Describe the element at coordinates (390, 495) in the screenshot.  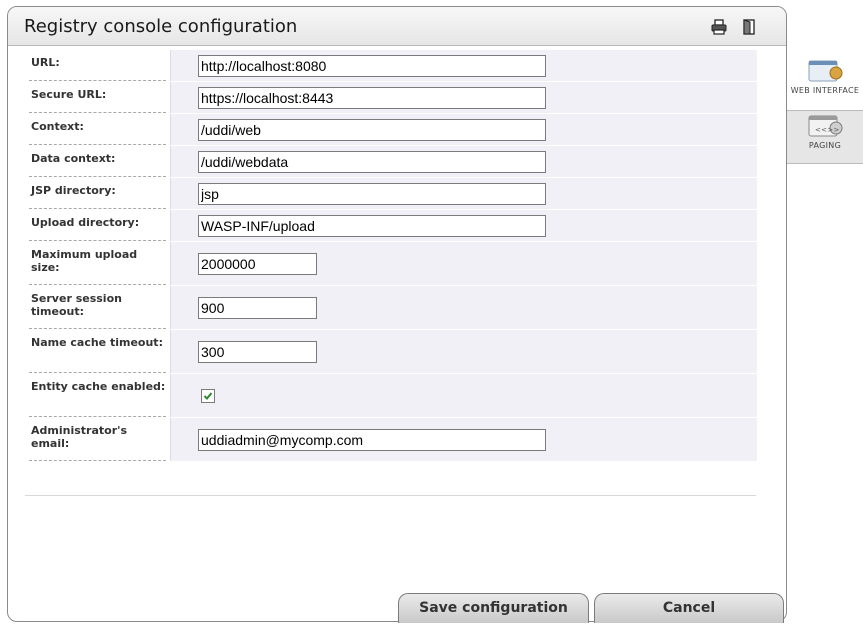
I see `form-divider` at that location.